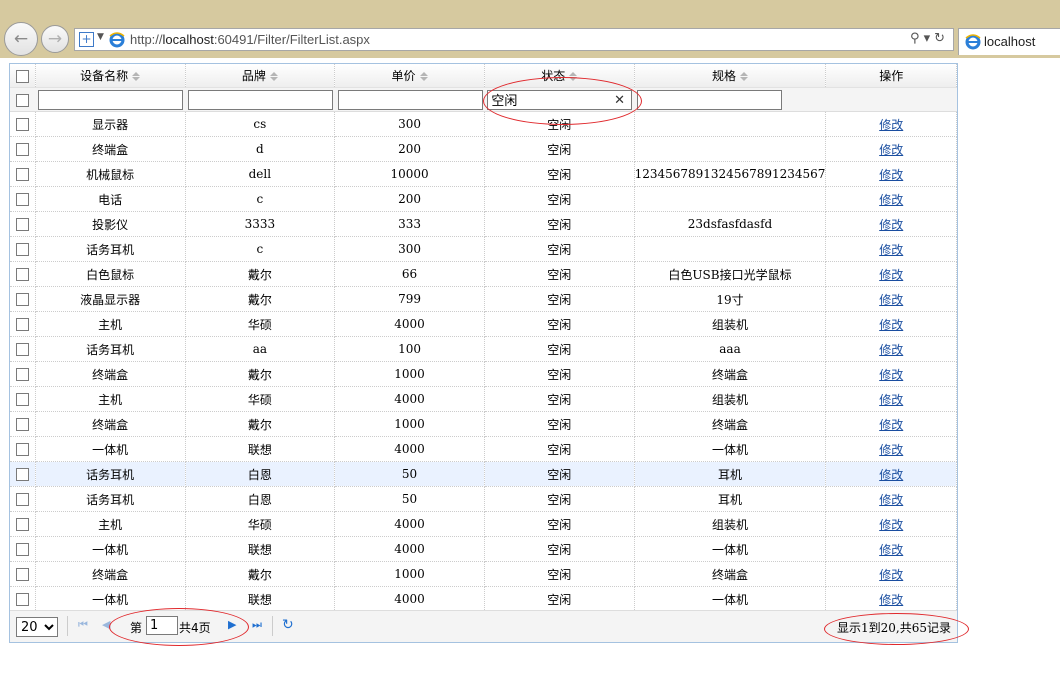 This screenshot has height=688, width=1060. I want to click on arrow-left-icon: ←, so click(21, 38).